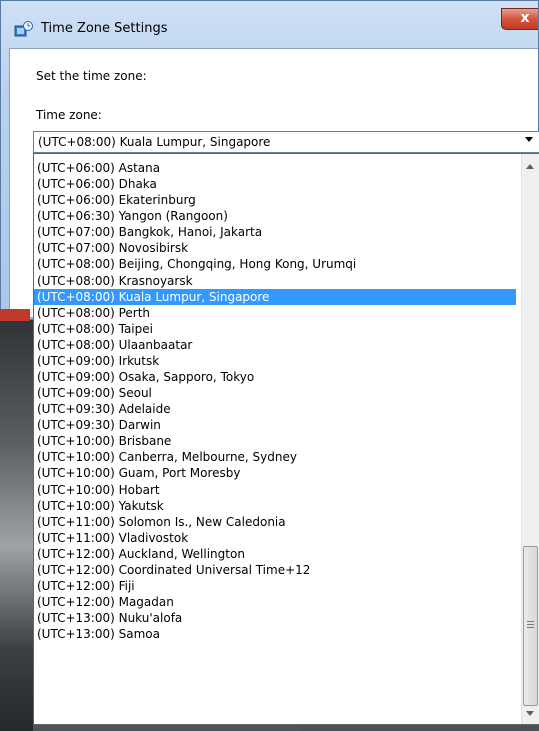 This screenshot has height=731, width=539. What do you see at coordinates (275, 200) in the screenshot?
I see `list-item: (UTC+06:00) Ekaterinburg` at bounding box center [275, 200].